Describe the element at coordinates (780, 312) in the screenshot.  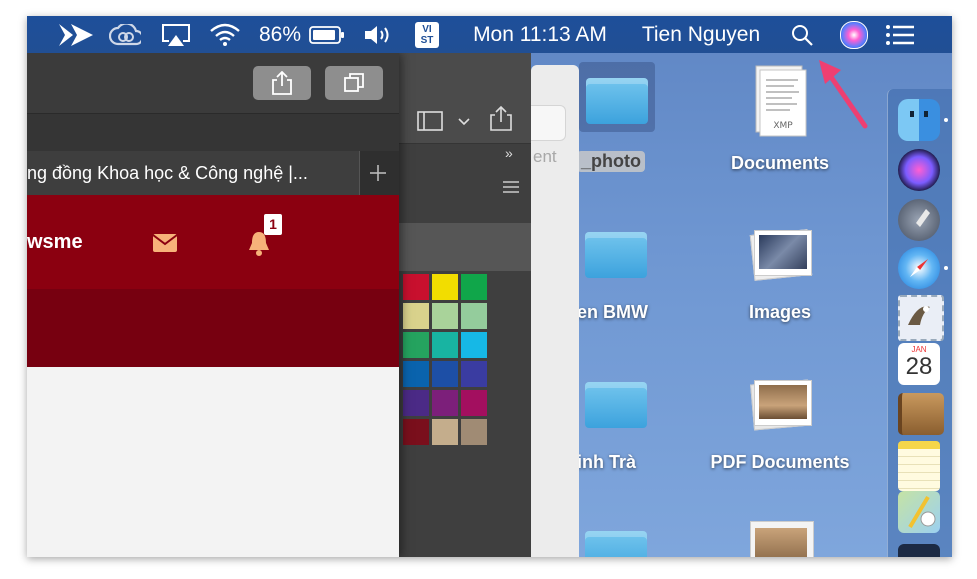
I see `desktop-item-label: Images` at that location.